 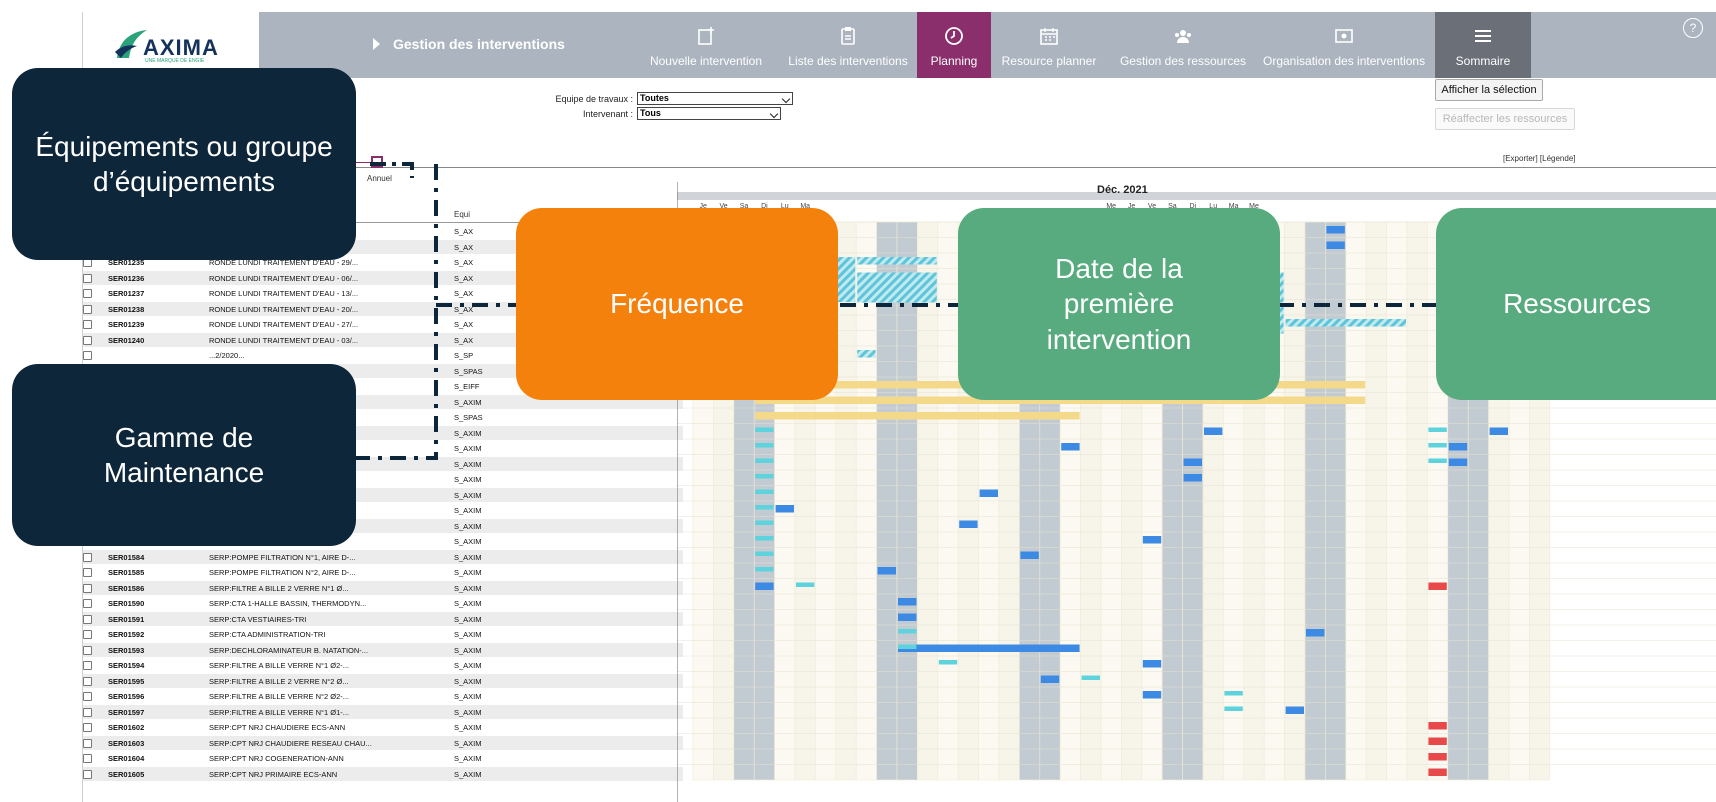 What do you see at coordinates (1576, 304) in the screenshot?
I see `callout-ressources: Ressources` at bounding box center [1576, 304].